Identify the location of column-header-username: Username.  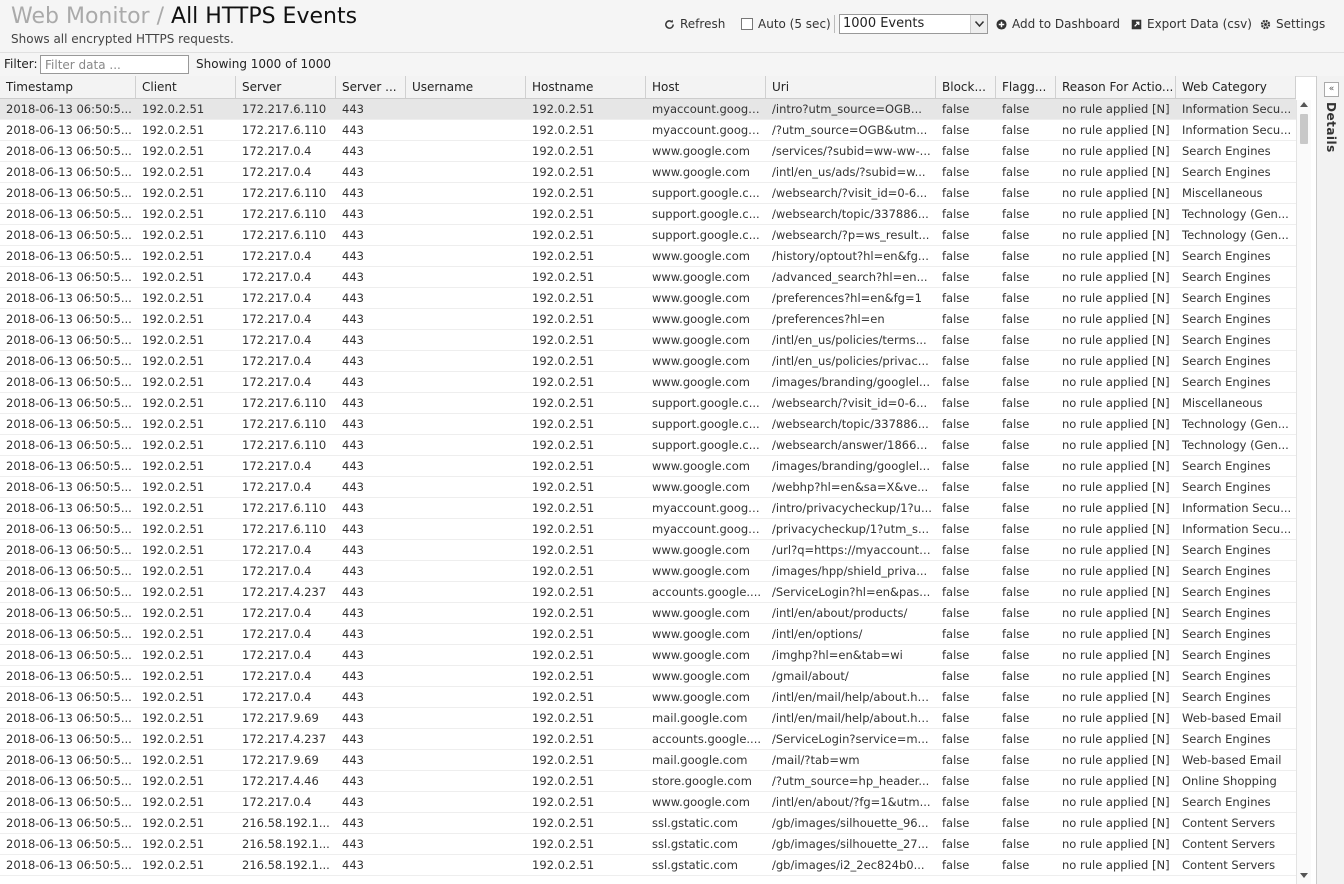
(466, 87).